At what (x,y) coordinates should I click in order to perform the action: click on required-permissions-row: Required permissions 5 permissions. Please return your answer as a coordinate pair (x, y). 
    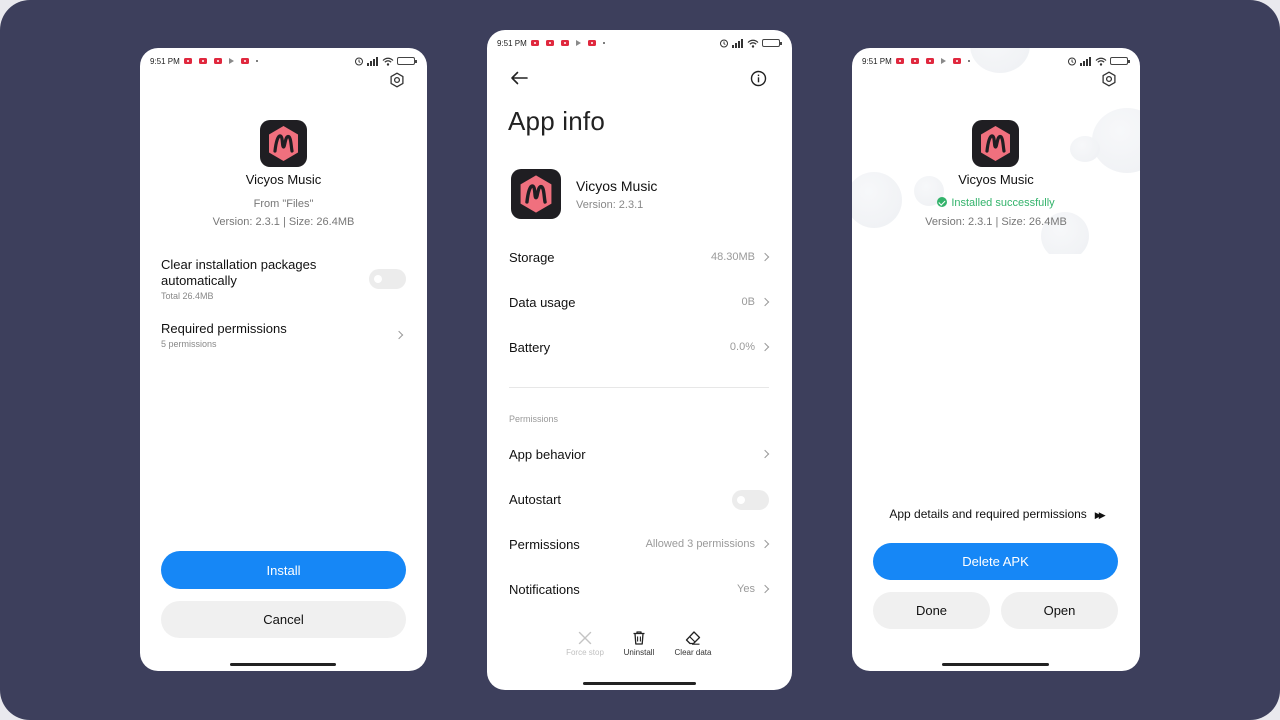
    Looking at the image, I should click on (271, 335).